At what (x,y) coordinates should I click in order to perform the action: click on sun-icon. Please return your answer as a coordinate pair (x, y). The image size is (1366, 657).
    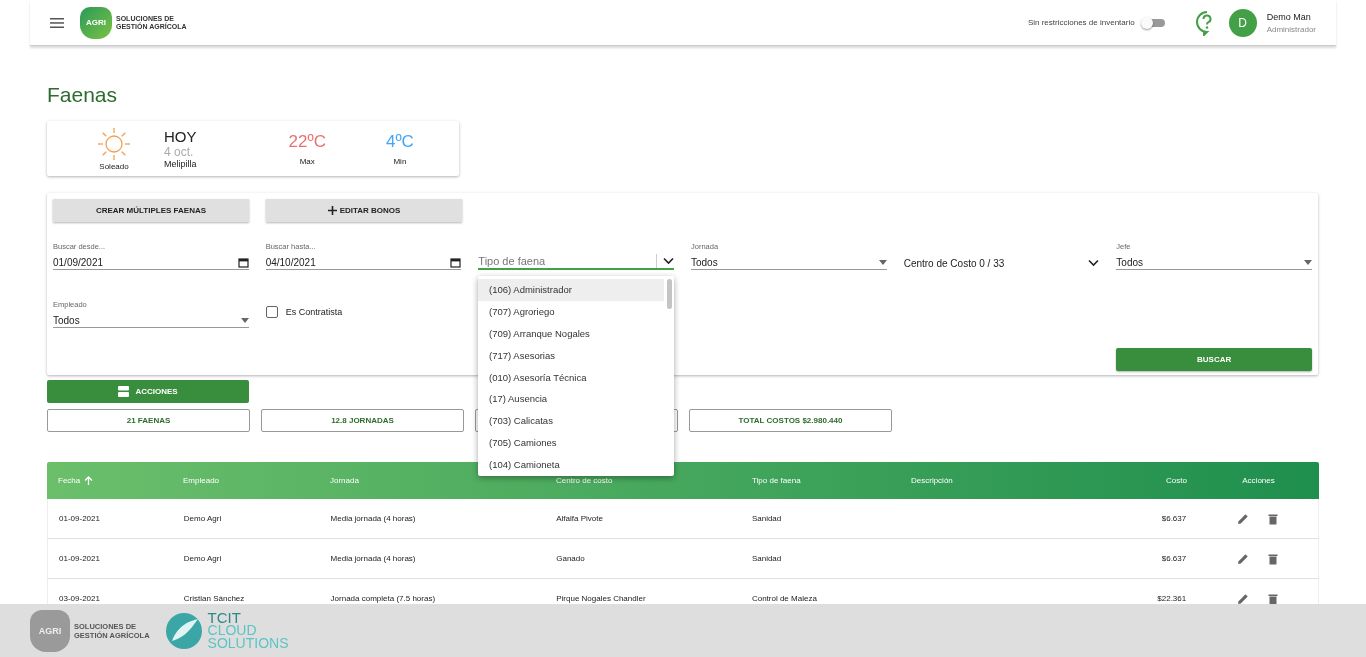
    Looking at the image, I should click on (114, 144).